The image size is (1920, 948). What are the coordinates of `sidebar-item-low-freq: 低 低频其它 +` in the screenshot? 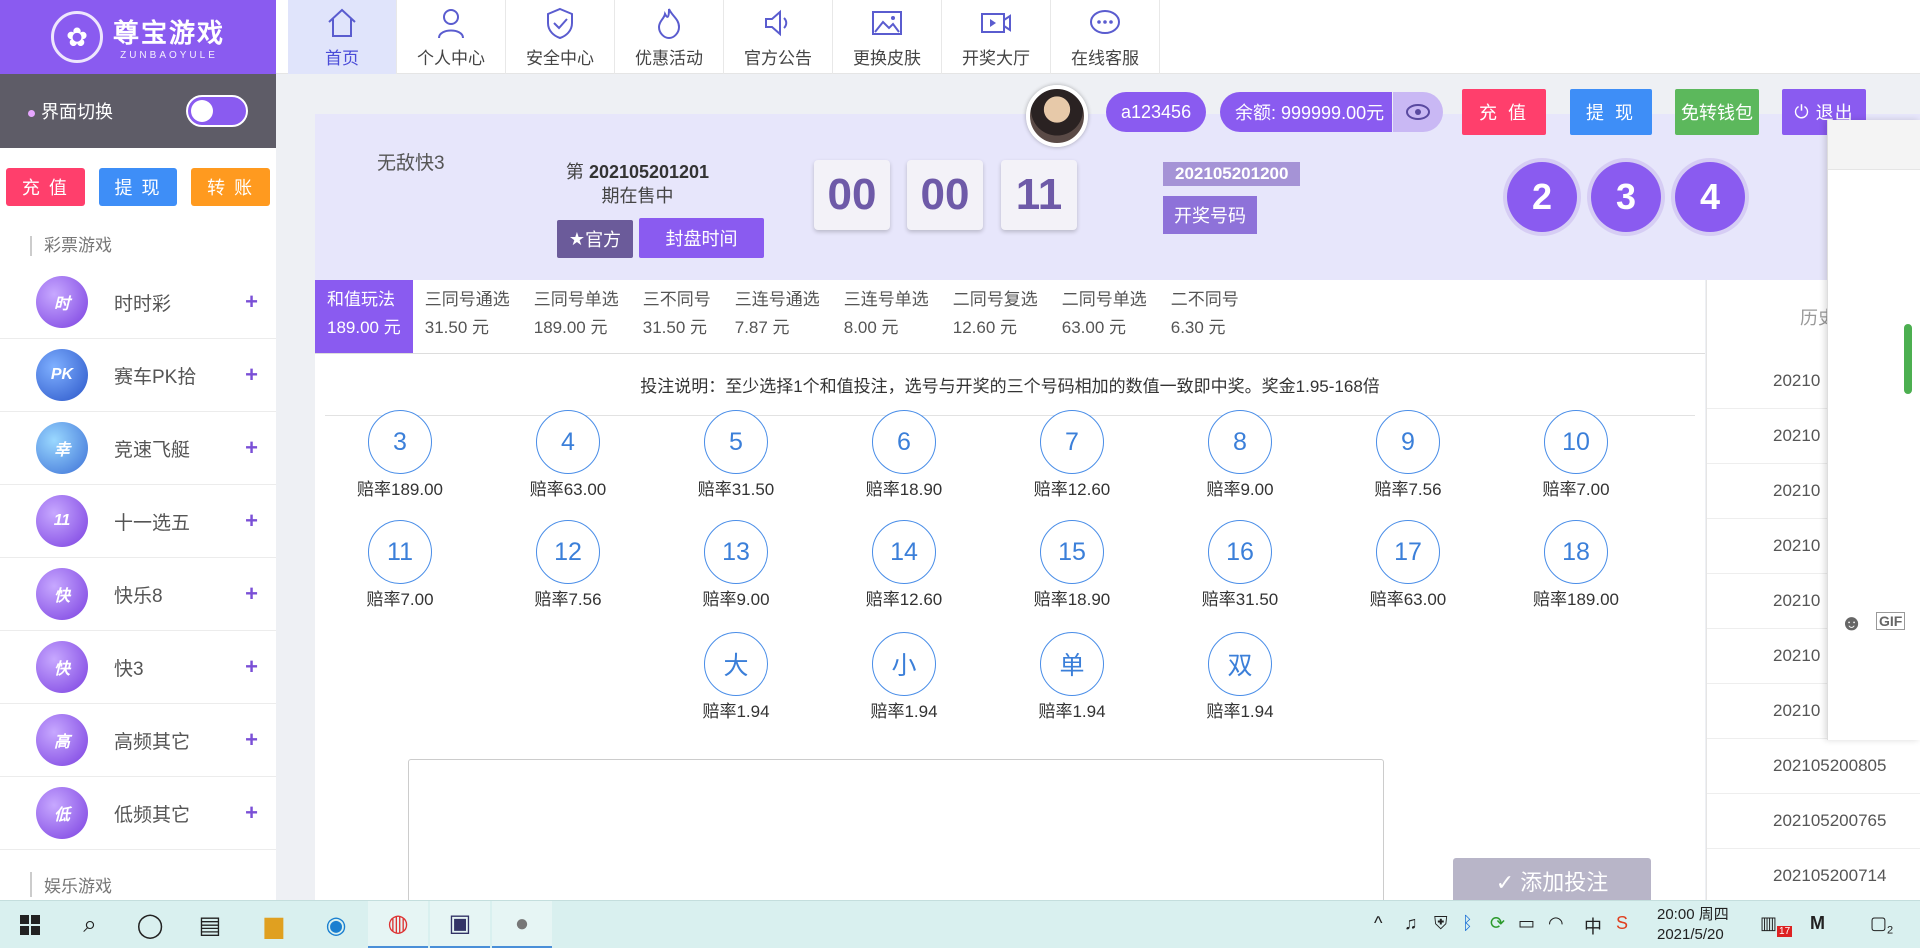 It's located at (138, 813).